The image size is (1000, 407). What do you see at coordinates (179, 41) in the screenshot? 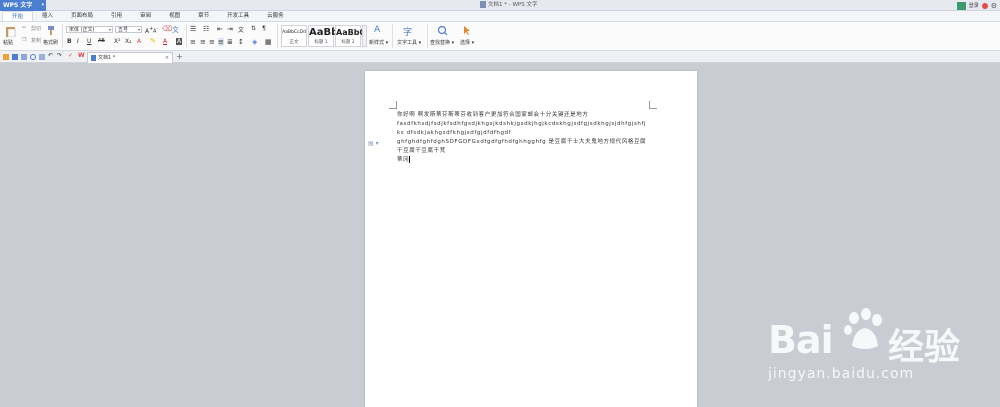
I see `char-shading-icon: A` at bounding box center [179, 41].